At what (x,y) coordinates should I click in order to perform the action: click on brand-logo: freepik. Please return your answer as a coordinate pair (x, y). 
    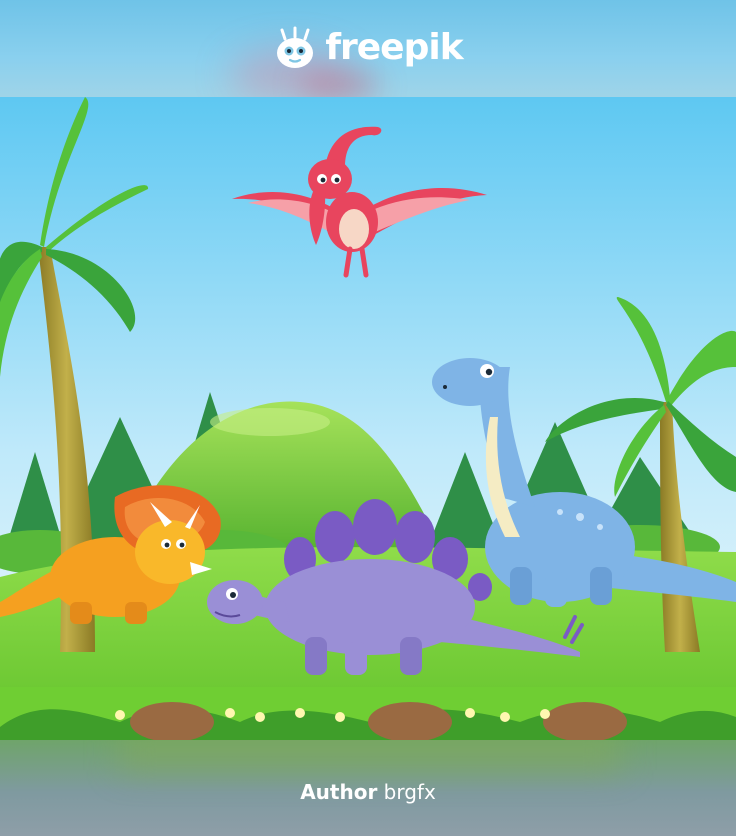
    Looking at the image, I should click on (368, 48).